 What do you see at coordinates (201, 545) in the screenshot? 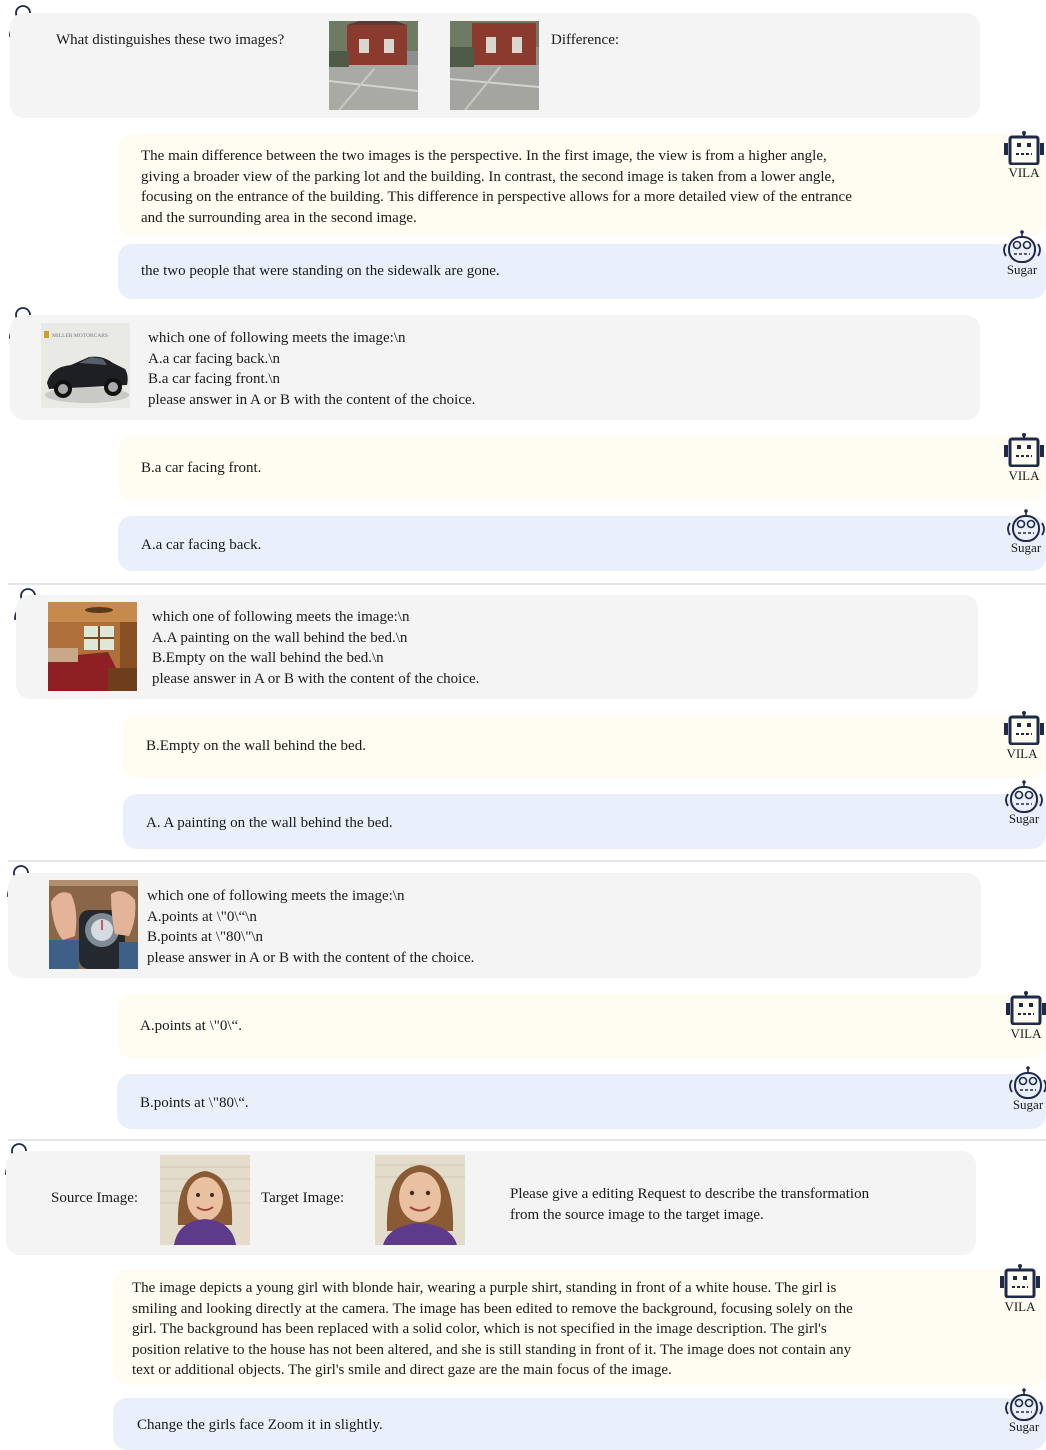
I see `sugar-answer-text: A.a car facing back.` at bounding box center [201, 545].